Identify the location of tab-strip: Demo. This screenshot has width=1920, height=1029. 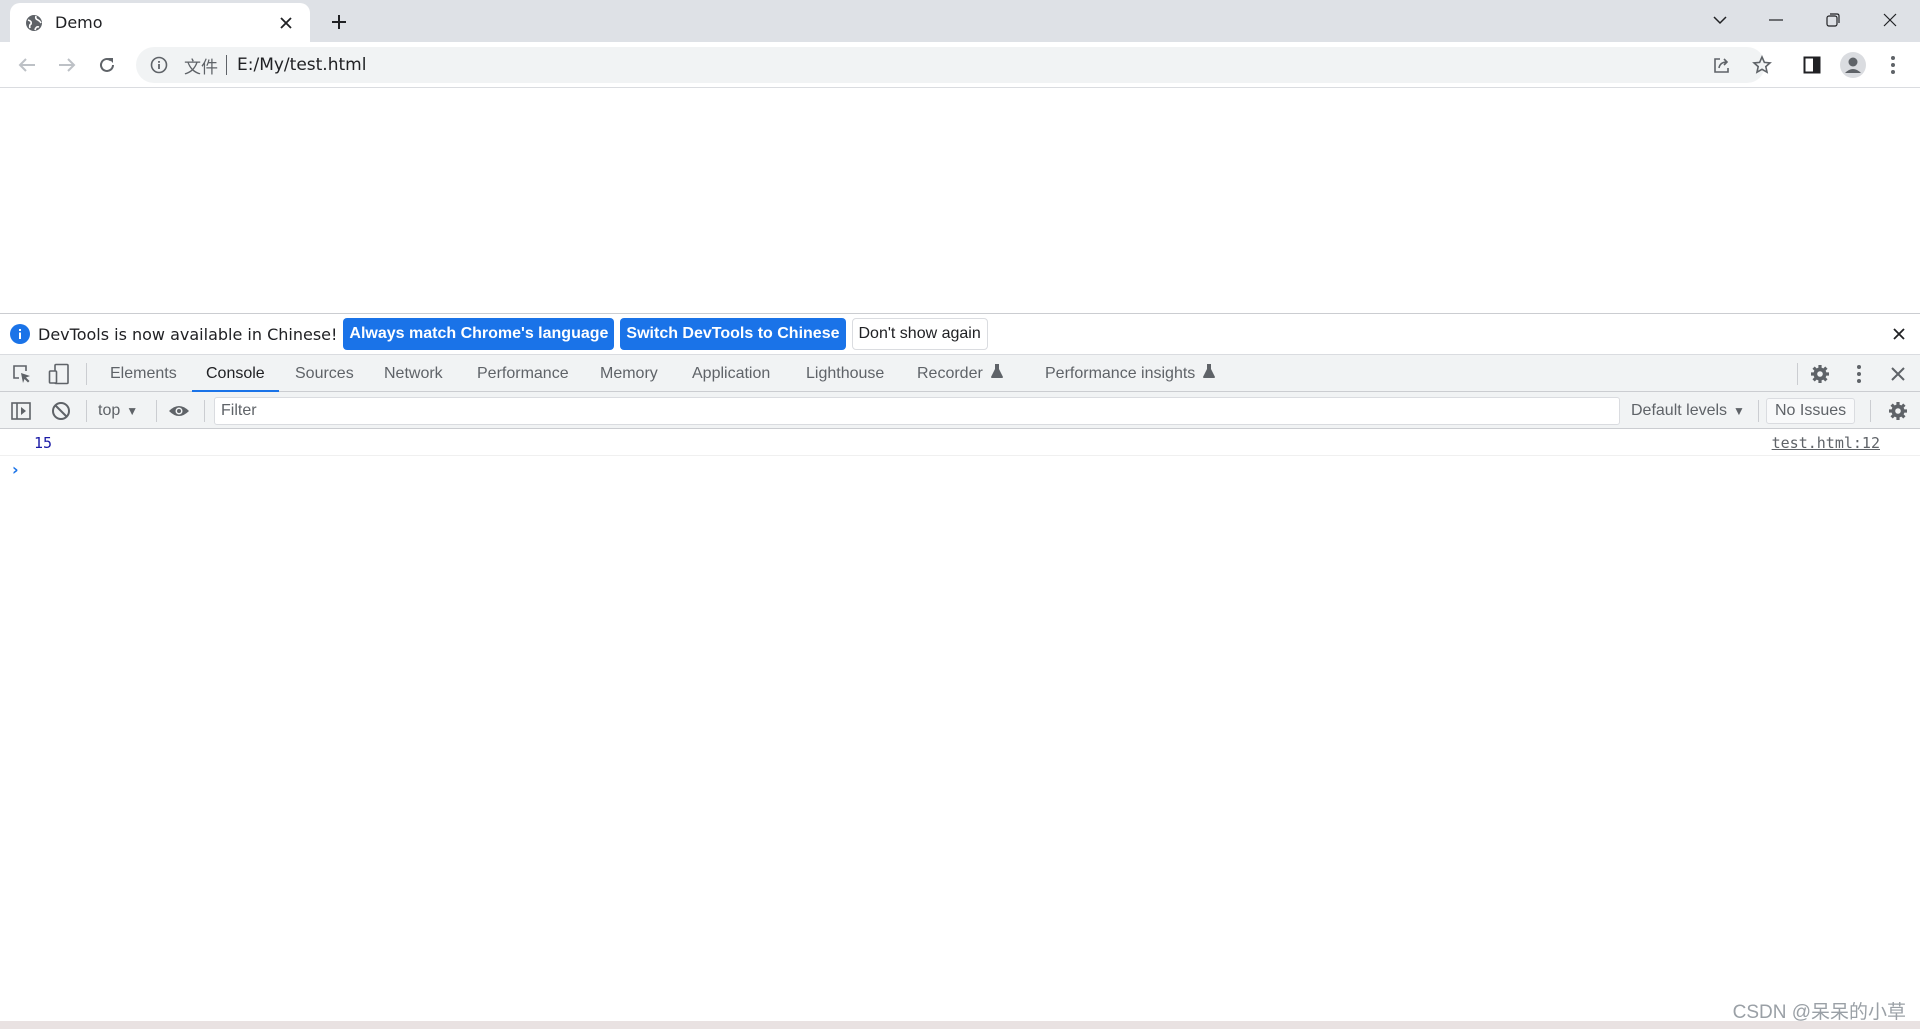
(960, 21).